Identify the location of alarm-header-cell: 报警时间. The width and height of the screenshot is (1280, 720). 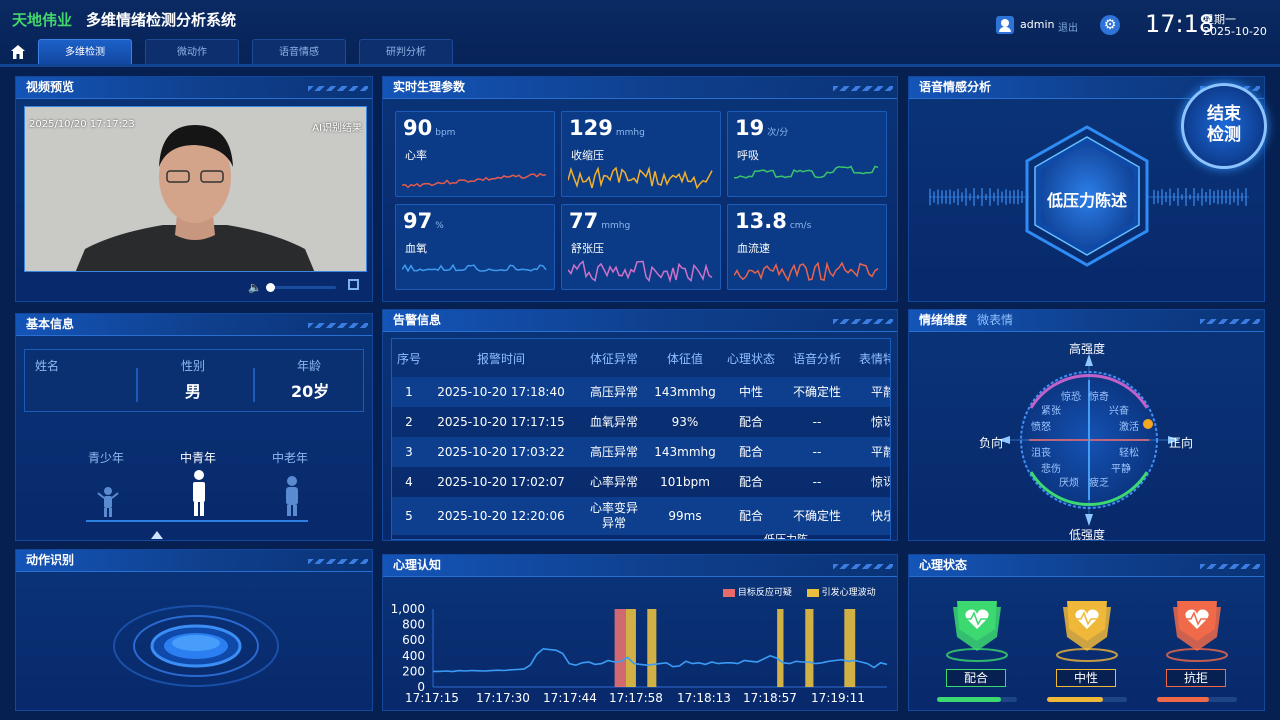
(500, 358).